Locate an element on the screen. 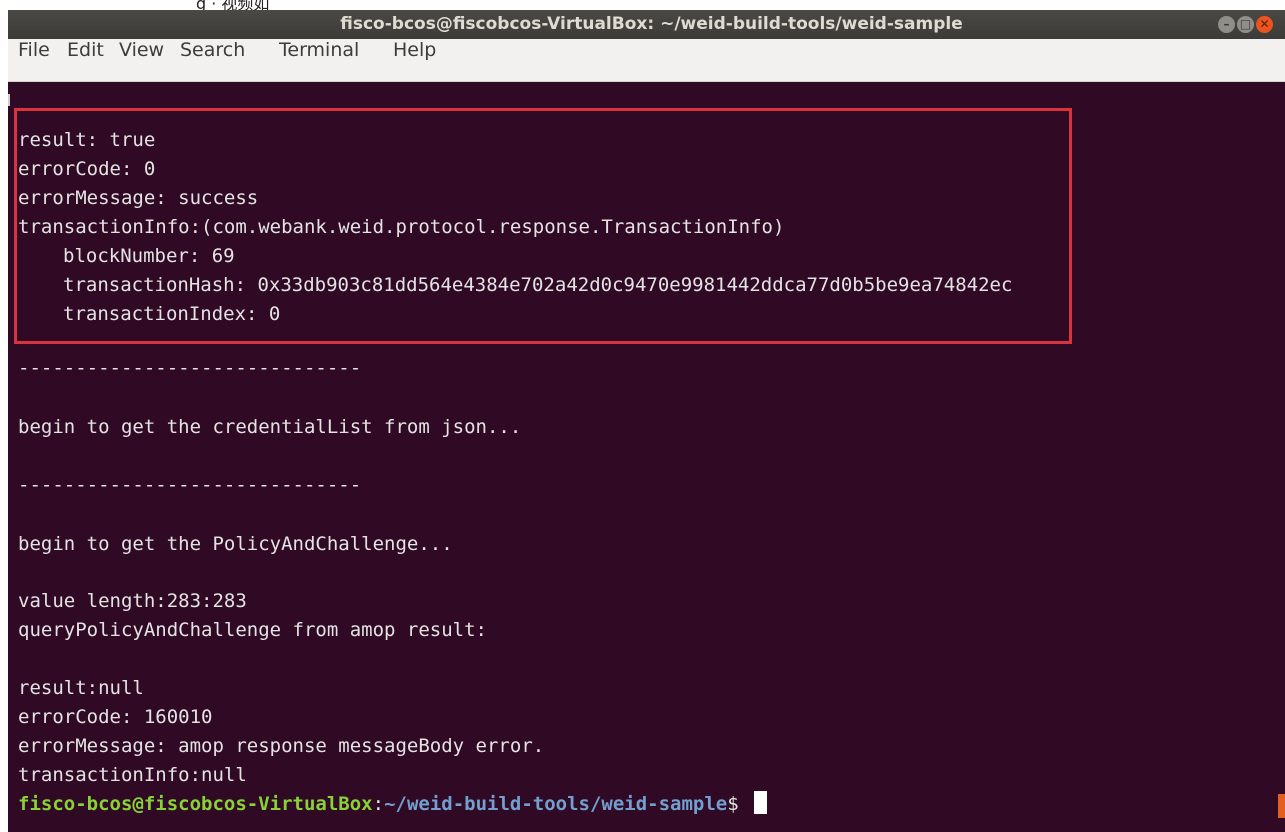 This screenshot has width=1285, height=832. terminal-line: result: true is located at coordinates (87, 140).